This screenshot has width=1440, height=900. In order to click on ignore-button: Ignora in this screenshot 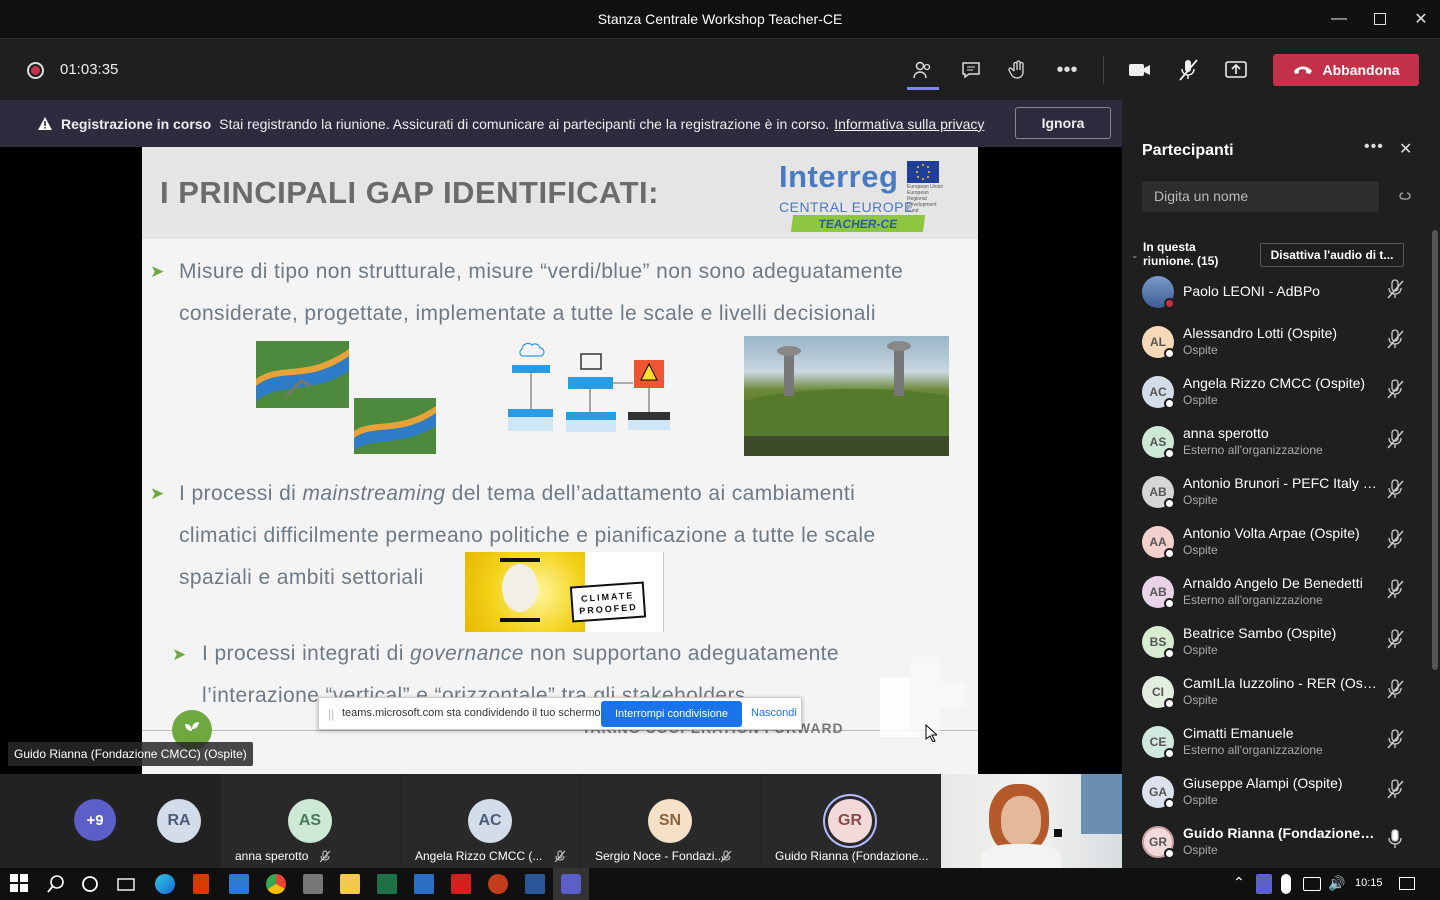, I will do `click(1063, 123)`.